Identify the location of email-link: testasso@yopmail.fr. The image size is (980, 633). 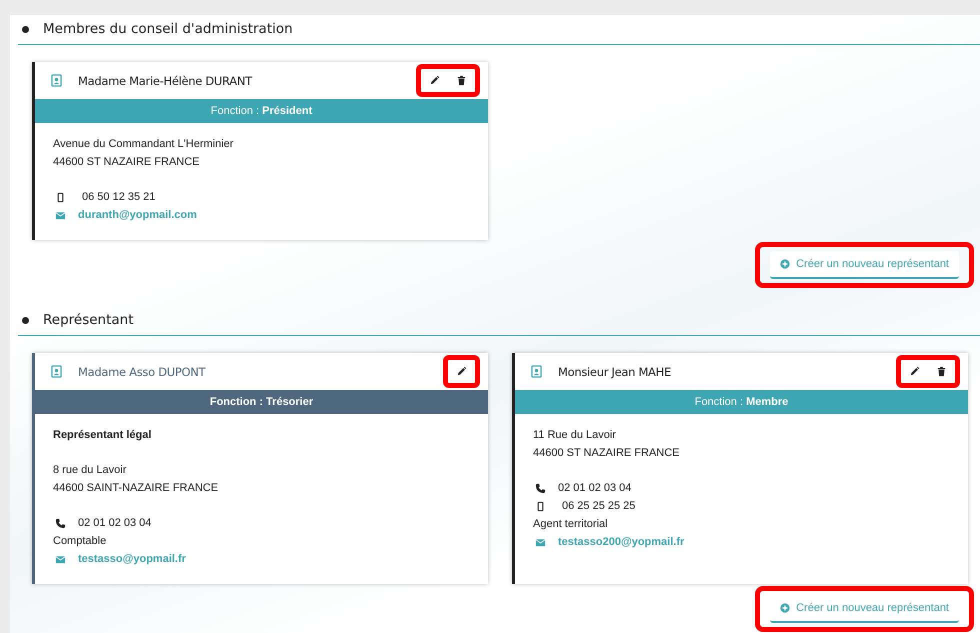
(132, 559).